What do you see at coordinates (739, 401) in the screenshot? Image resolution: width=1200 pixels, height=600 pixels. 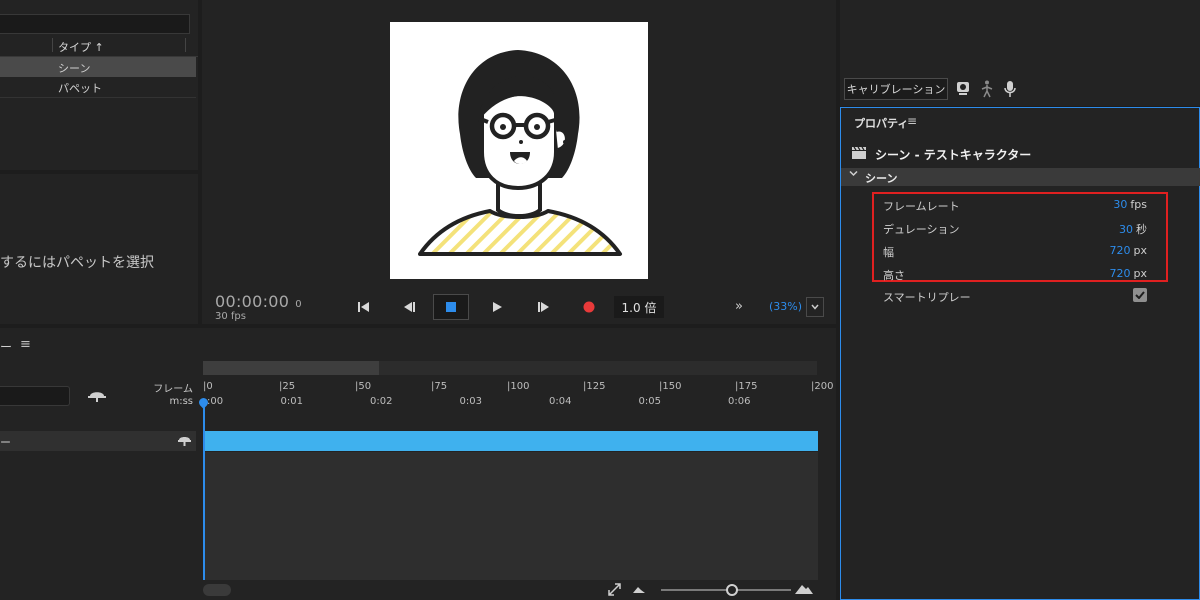 I see `time-tick-label: 0:06` at bounding box center [739, 401].